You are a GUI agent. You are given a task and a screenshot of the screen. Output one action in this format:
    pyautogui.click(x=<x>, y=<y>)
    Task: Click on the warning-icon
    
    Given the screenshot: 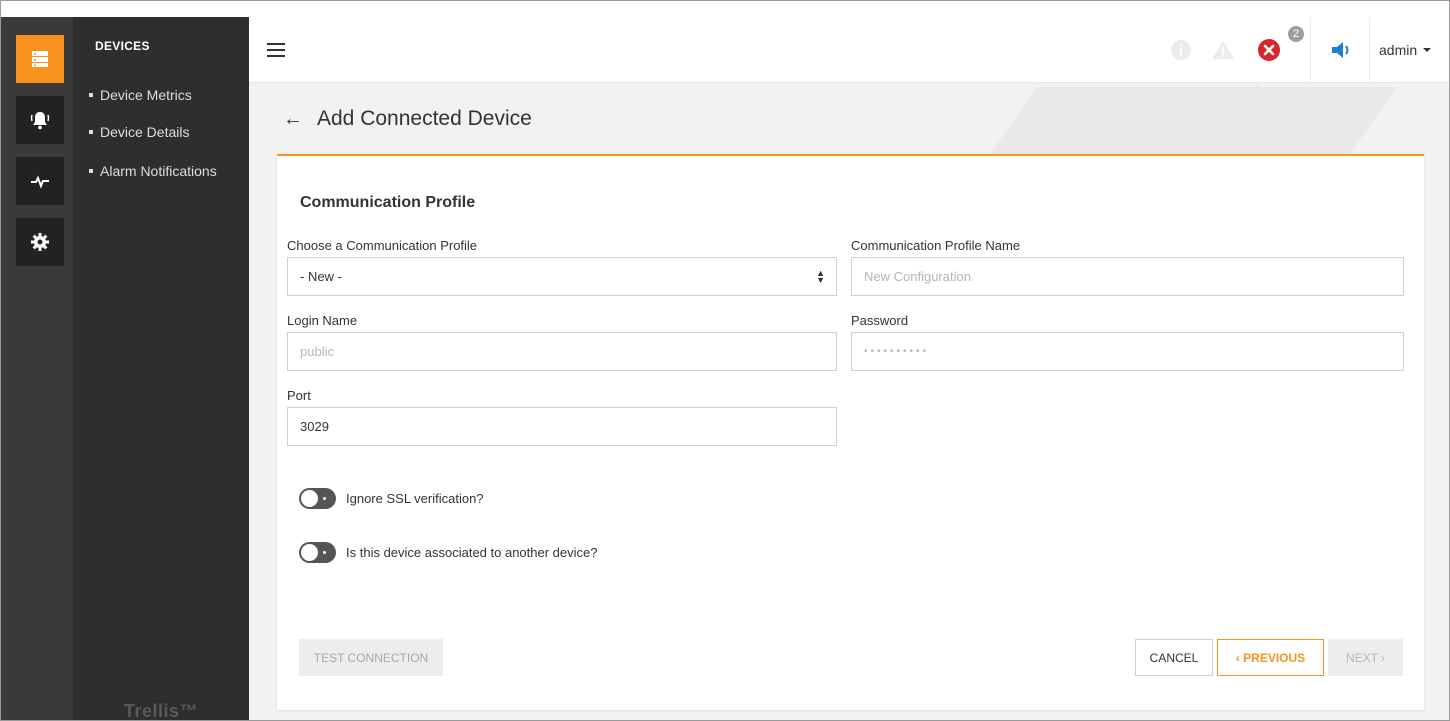 What is the action you would take?
    pyautogui.click(x=1223, y=50)
    